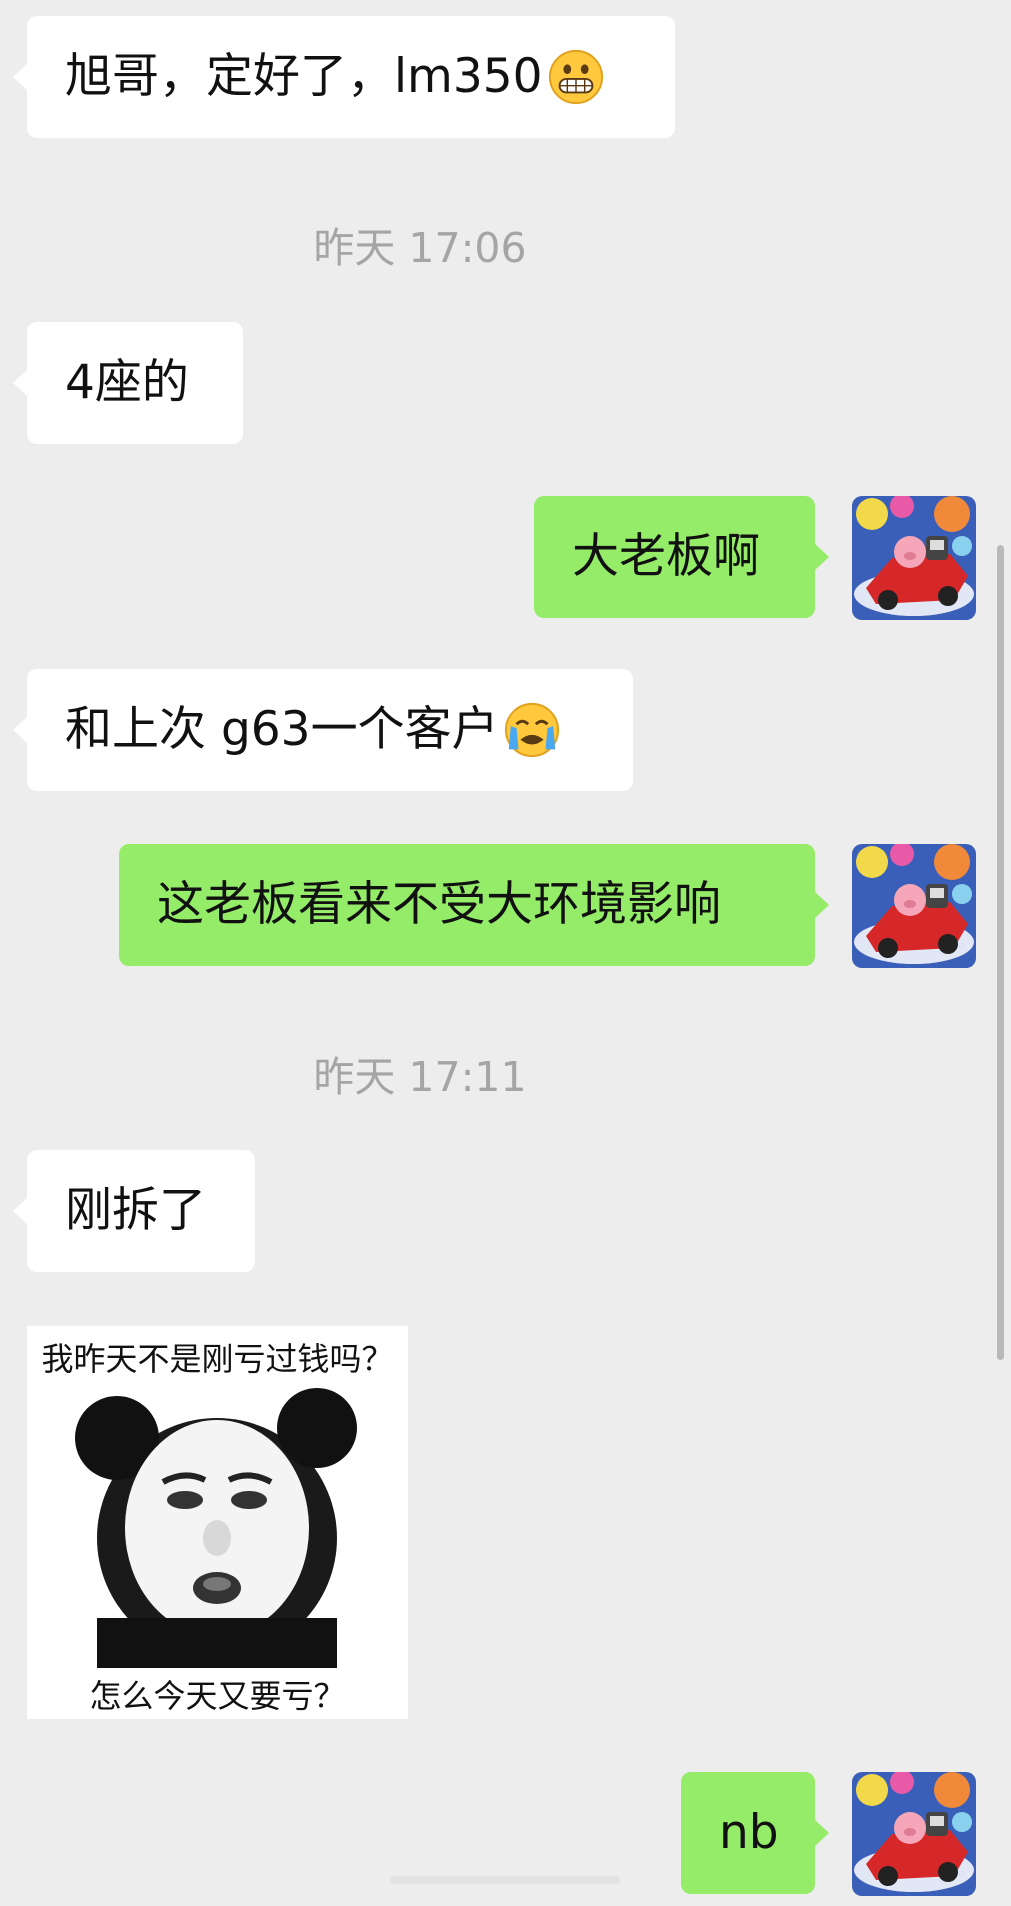  I want to click on loudly-crying-face-emoji-icon, so click(531, 730).